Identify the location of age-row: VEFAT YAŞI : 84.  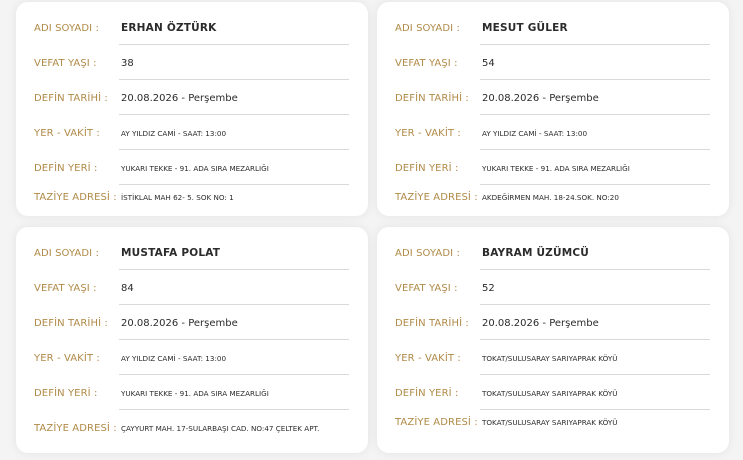
(191, 288).